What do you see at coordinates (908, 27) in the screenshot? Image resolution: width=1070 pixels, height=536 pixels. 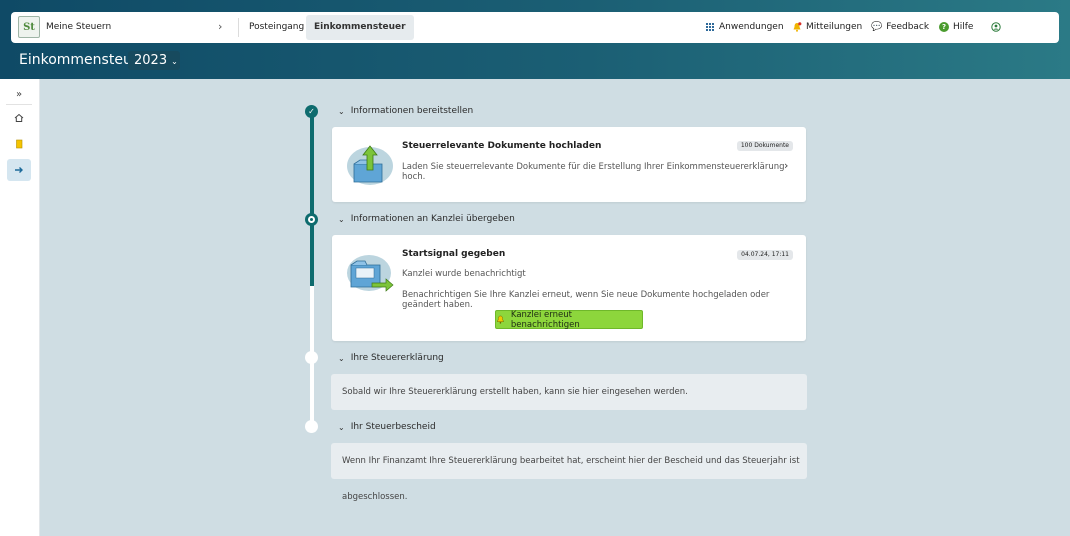 I see `feedback-label: Feedback` at bounding box center [908, 27].